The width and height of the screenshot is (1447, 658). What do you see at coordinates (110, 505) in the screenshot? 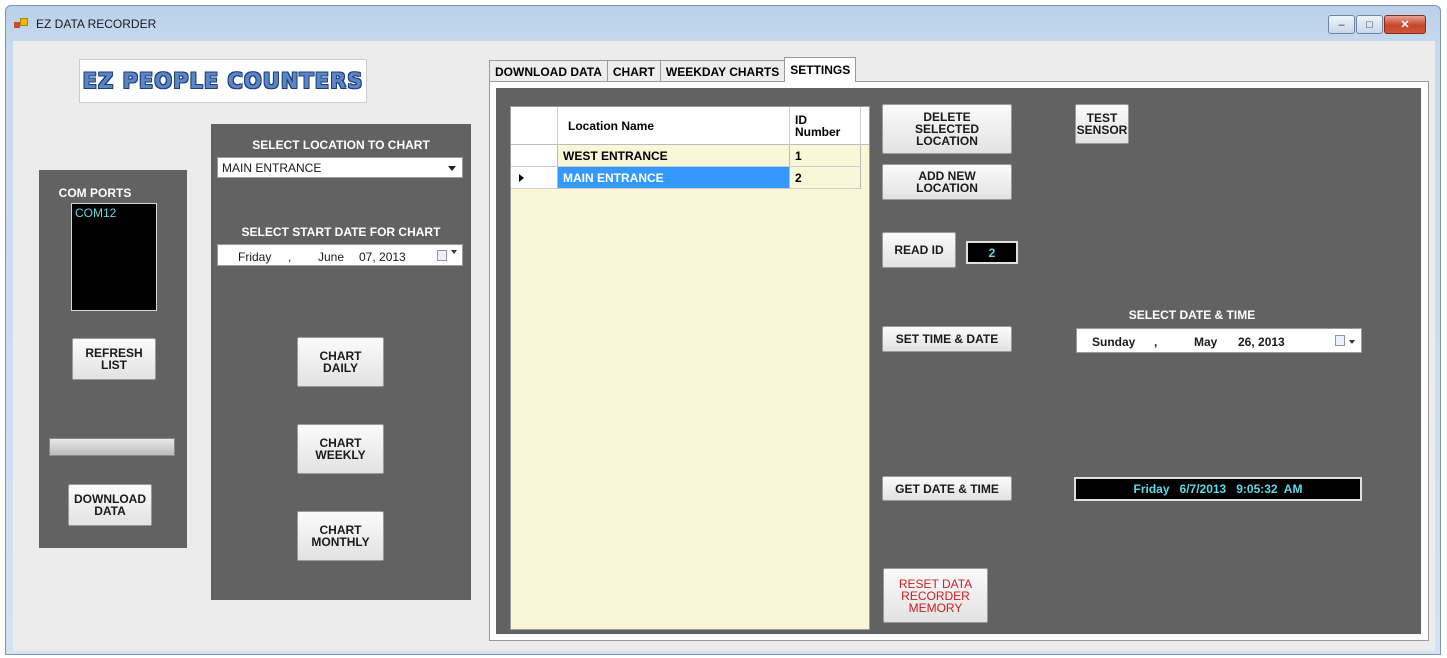
I see `download-data-button: DOWNLOAD DATA` at bounding box center [110, 505].